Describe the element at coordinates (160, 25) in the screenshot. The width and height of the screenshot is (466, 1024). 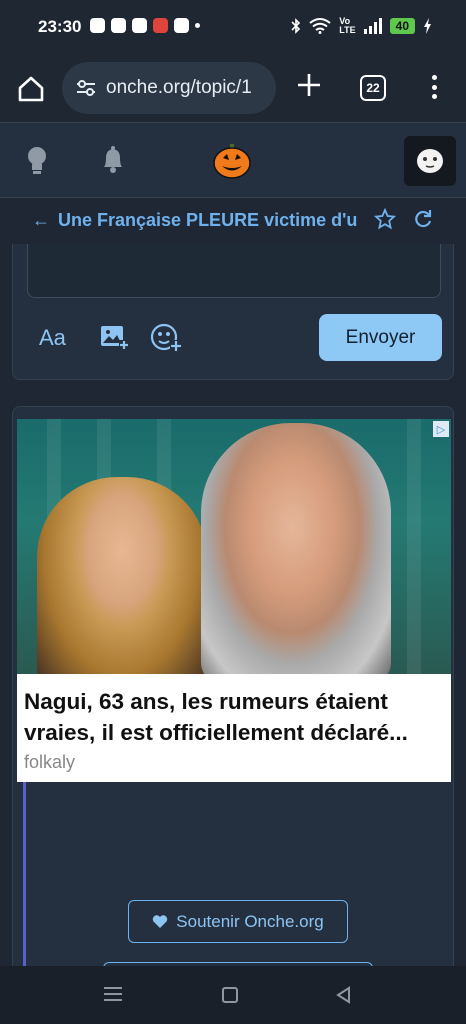
I see `music-icon` at that location.